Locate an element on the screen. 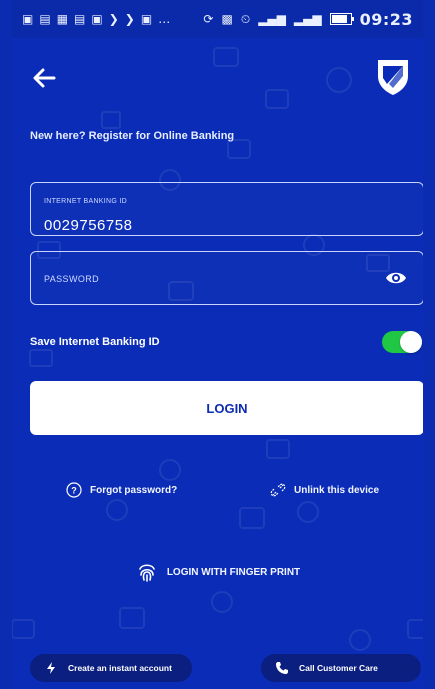  clock-time: 09:23 is located at coordinates (386, 19).